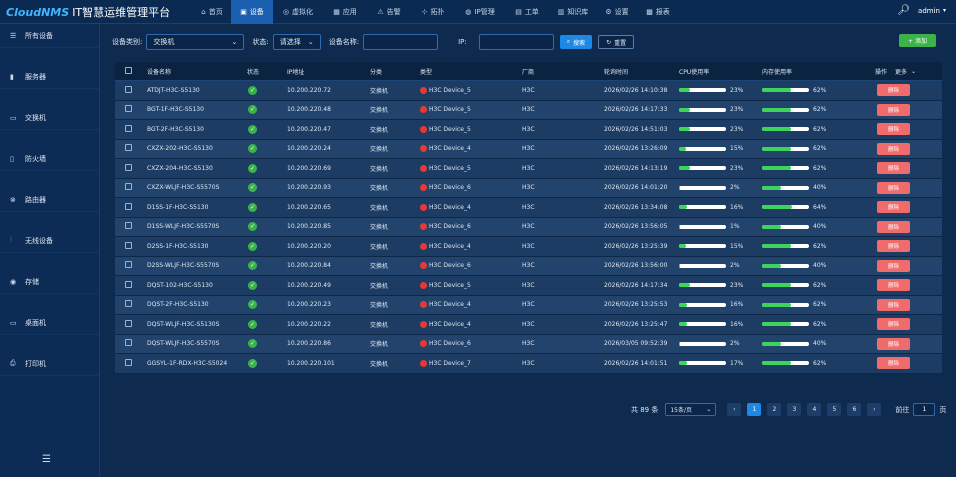 Image resolution: width=956 pixels, height=477 pixels. What do you see at coordinates (197, 265) in the screenshot?
I see `device-name: D2SS-WLJF-H3C-S5570S` at bounding box center [197, 265].